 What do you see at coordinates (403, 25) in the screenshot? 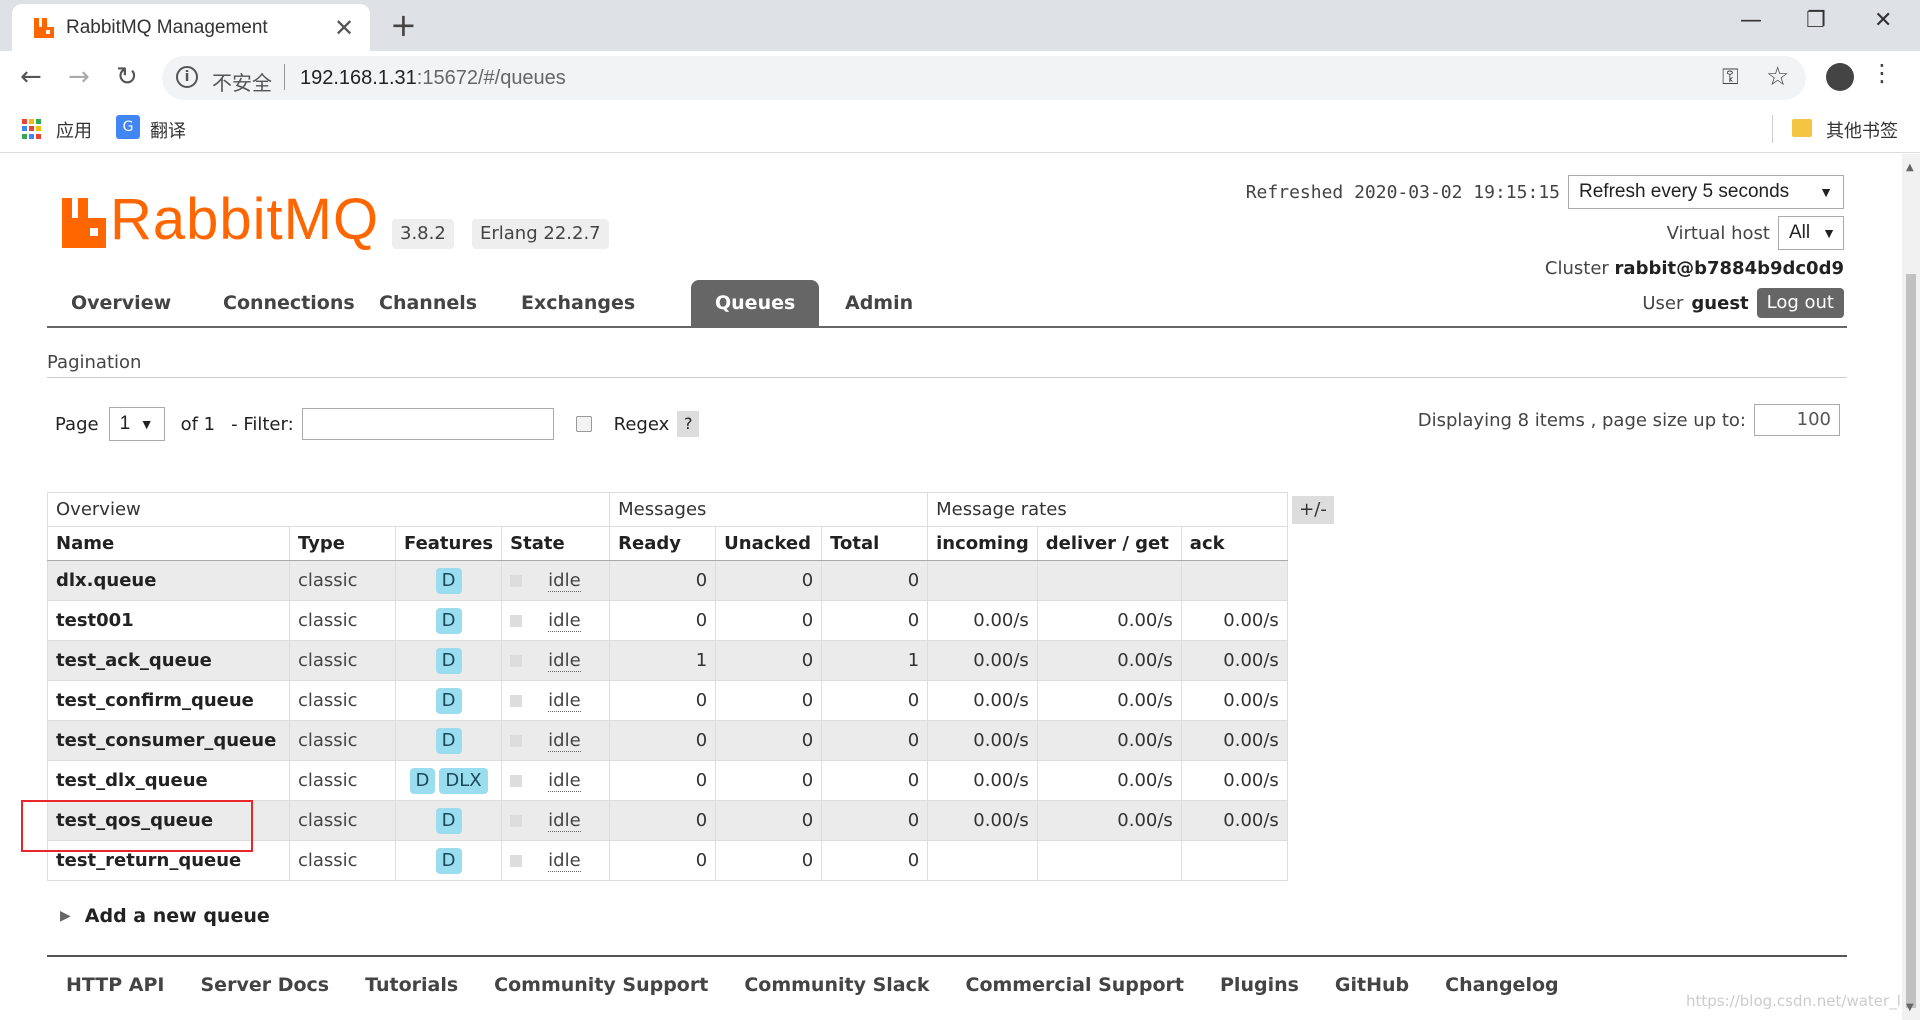
I see `new-tab-icon: +` at bounding box center [403, 25].